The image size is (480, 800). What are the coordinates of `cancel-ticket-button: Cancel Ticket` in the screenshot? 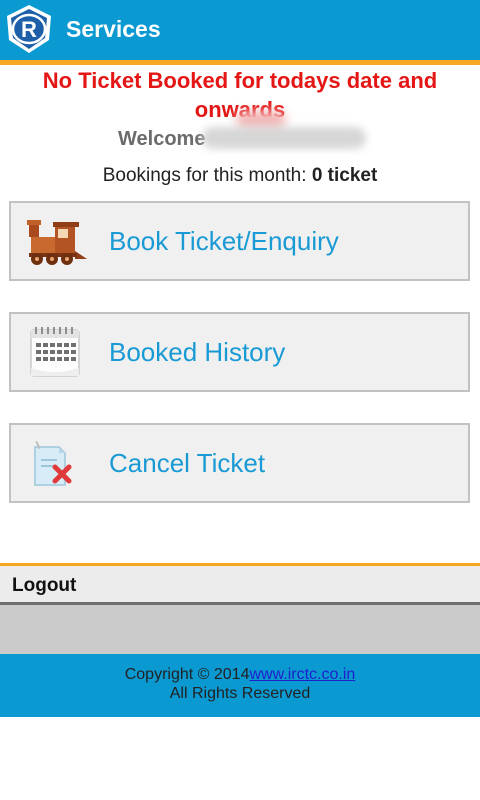 It's located at (239, 463).